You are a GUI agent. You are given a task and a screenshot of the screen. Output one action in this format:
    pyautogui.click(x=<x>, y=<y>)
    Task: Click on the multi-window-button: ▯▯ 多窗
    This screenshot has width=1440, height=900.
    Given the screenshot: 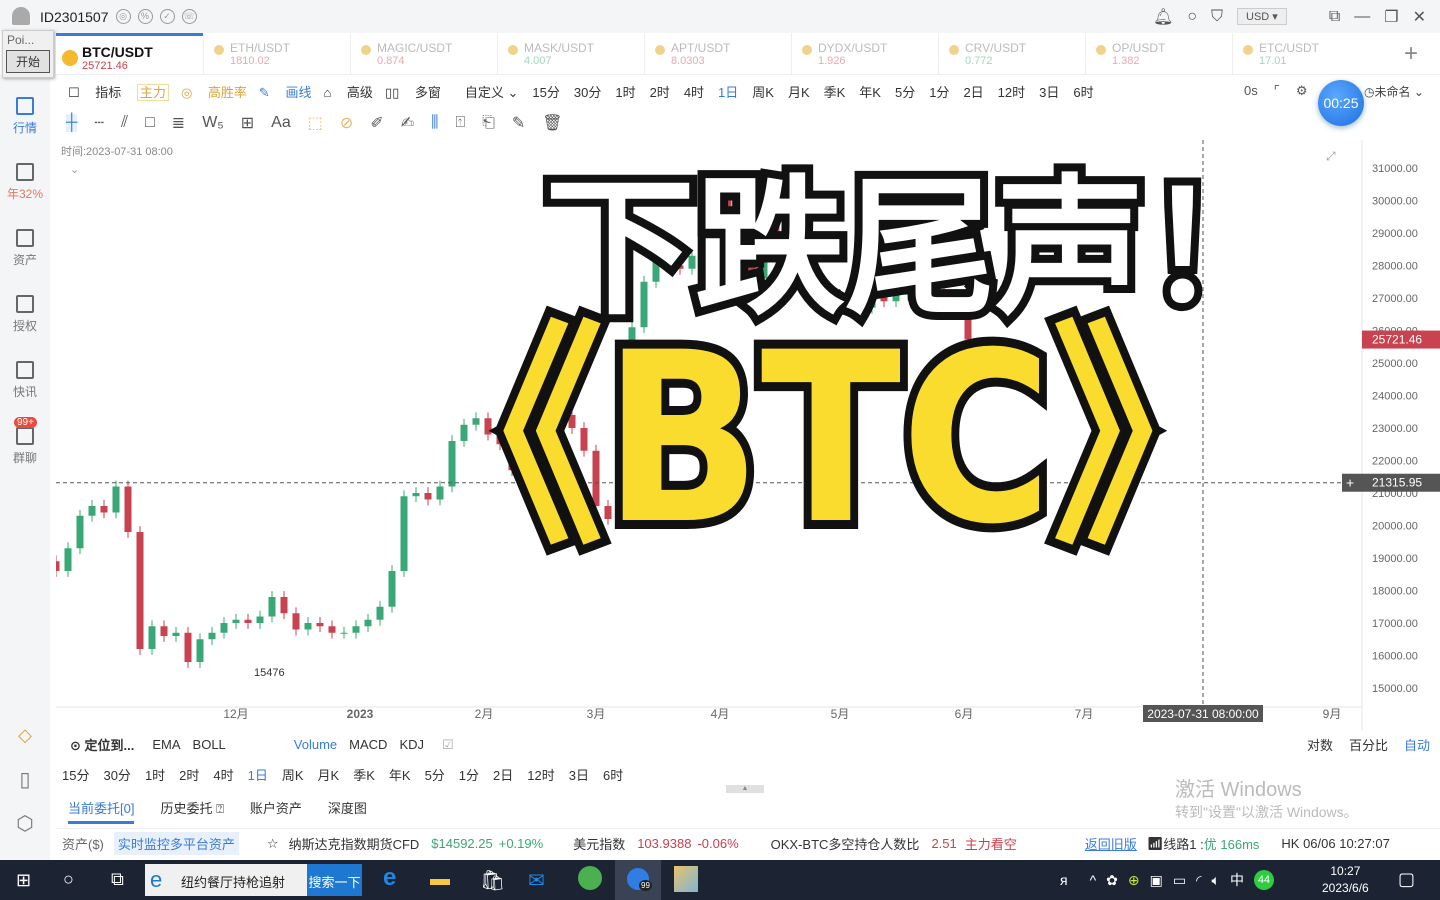 What is the action you would take?
    pyautogui.click(x=413, y=91)
    